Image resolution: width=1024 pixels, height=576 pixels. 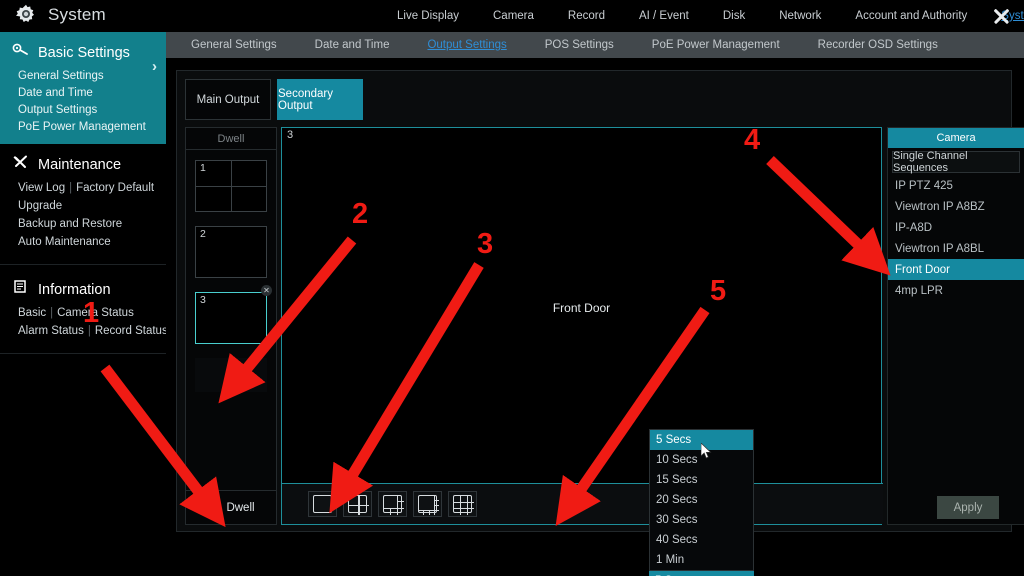 I want to click on sidebar-item-date-and-time: Date and Time, so click(x=83, y=92).